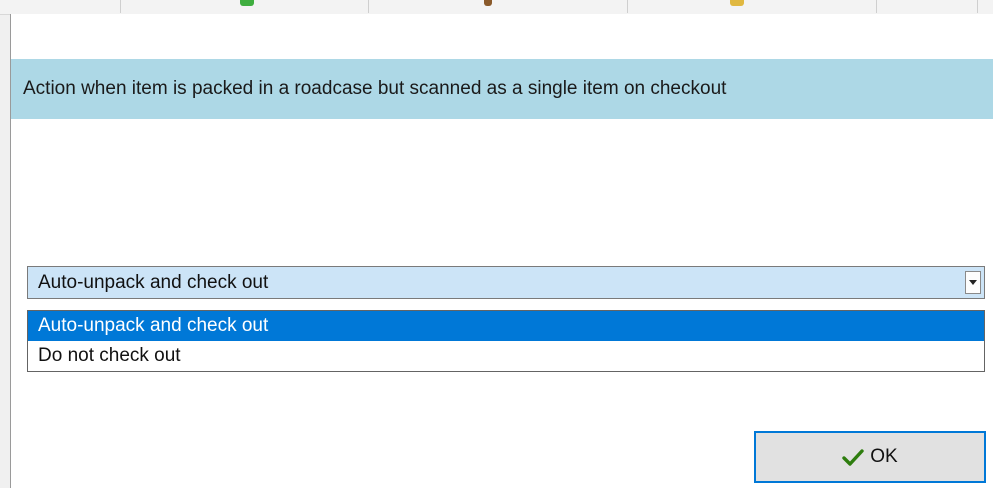  I want to click on dropdown-option-do-not-check-out: Do not check out, so click(506, 356).